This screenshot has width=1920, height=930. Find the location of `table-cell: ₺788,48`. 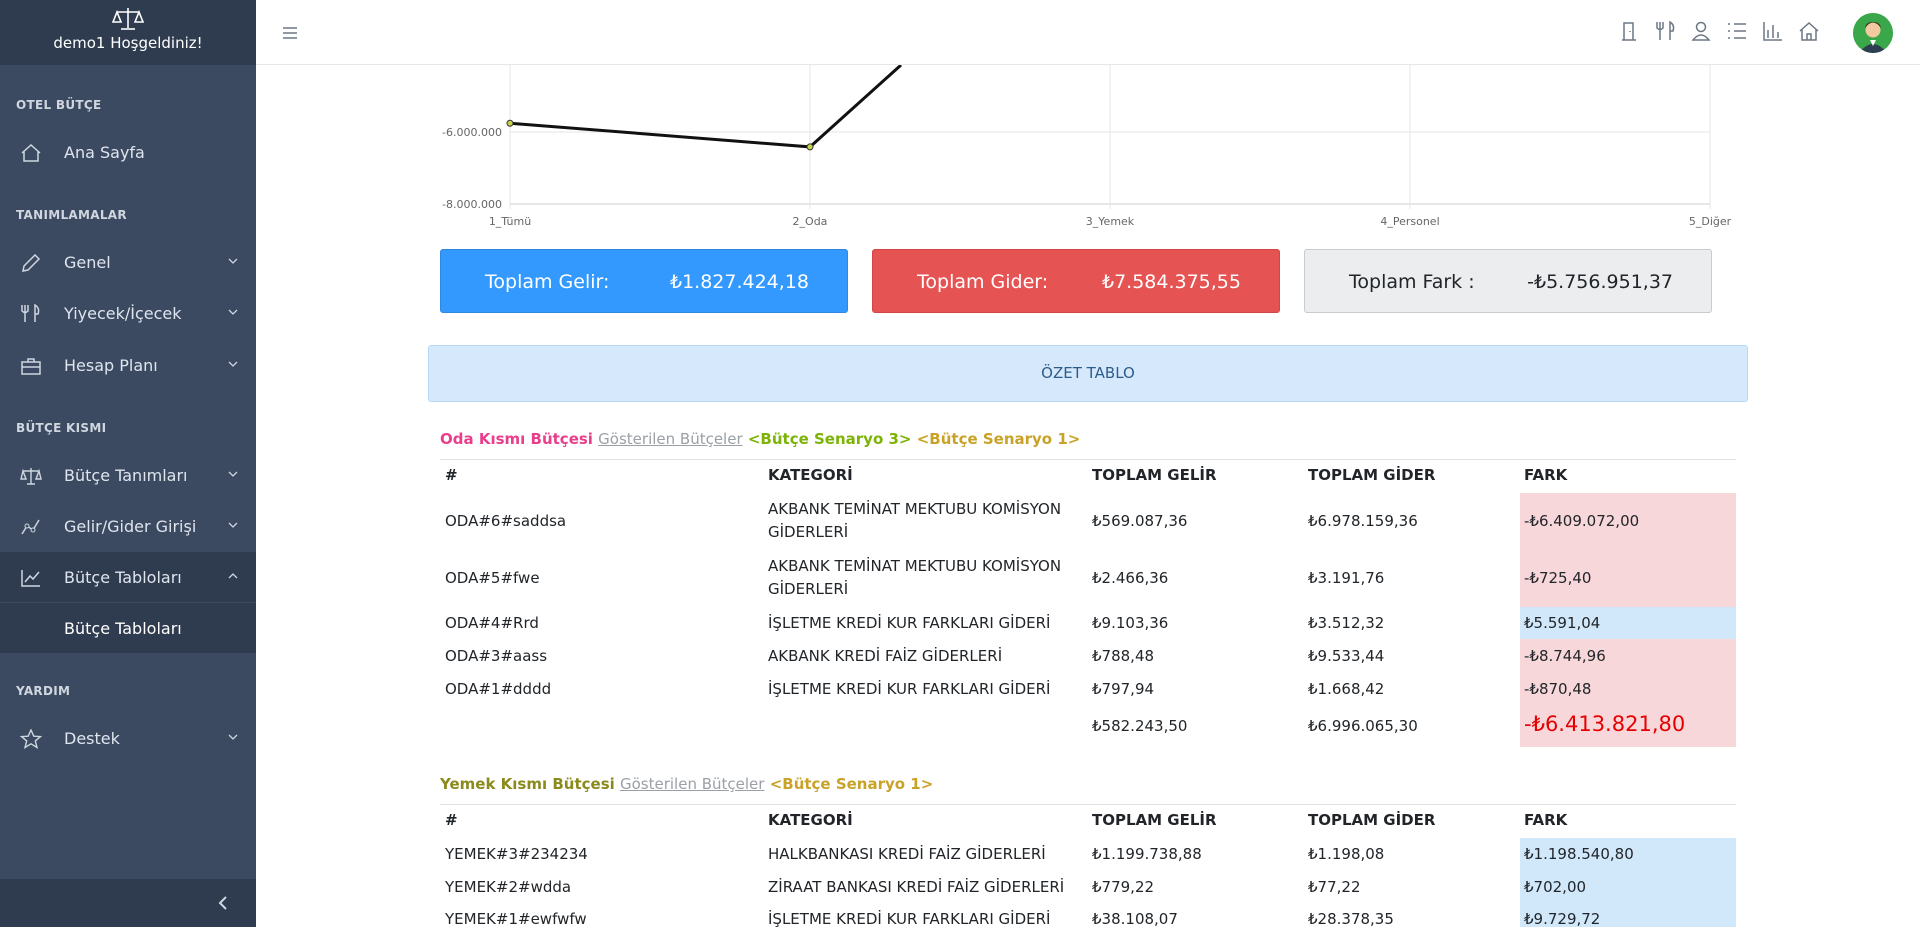

table-cell: ₺788,48 is located at coordinates (1123, 656).